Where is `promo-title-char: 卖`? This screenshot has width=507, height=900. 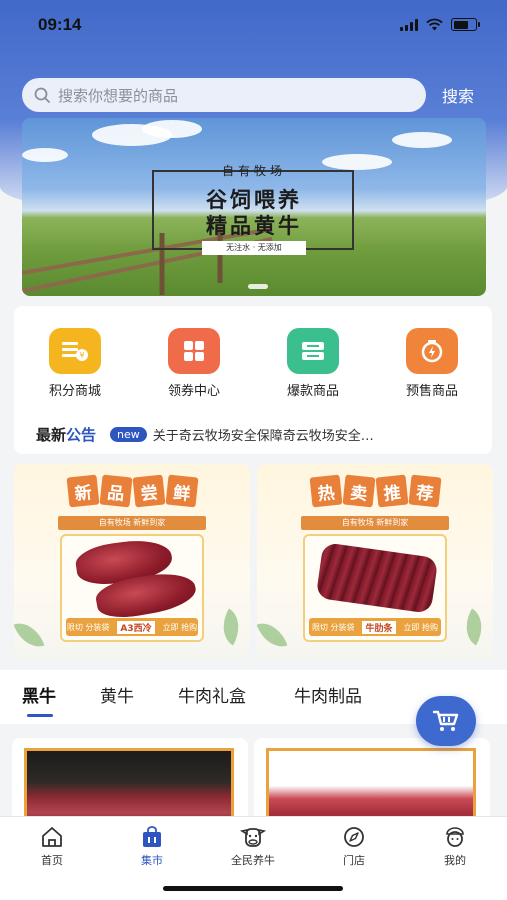 promo-title-char: 卖 is located at coordinates (358, 491).